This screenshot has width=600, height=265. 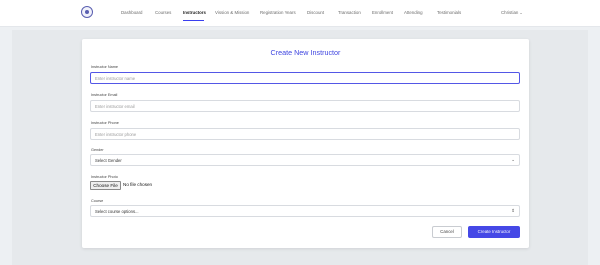 What do you see at coordinates (413, 12) in the screenshot?
I see `nav-item-attending: Attending` at bounding box center [413, 12].